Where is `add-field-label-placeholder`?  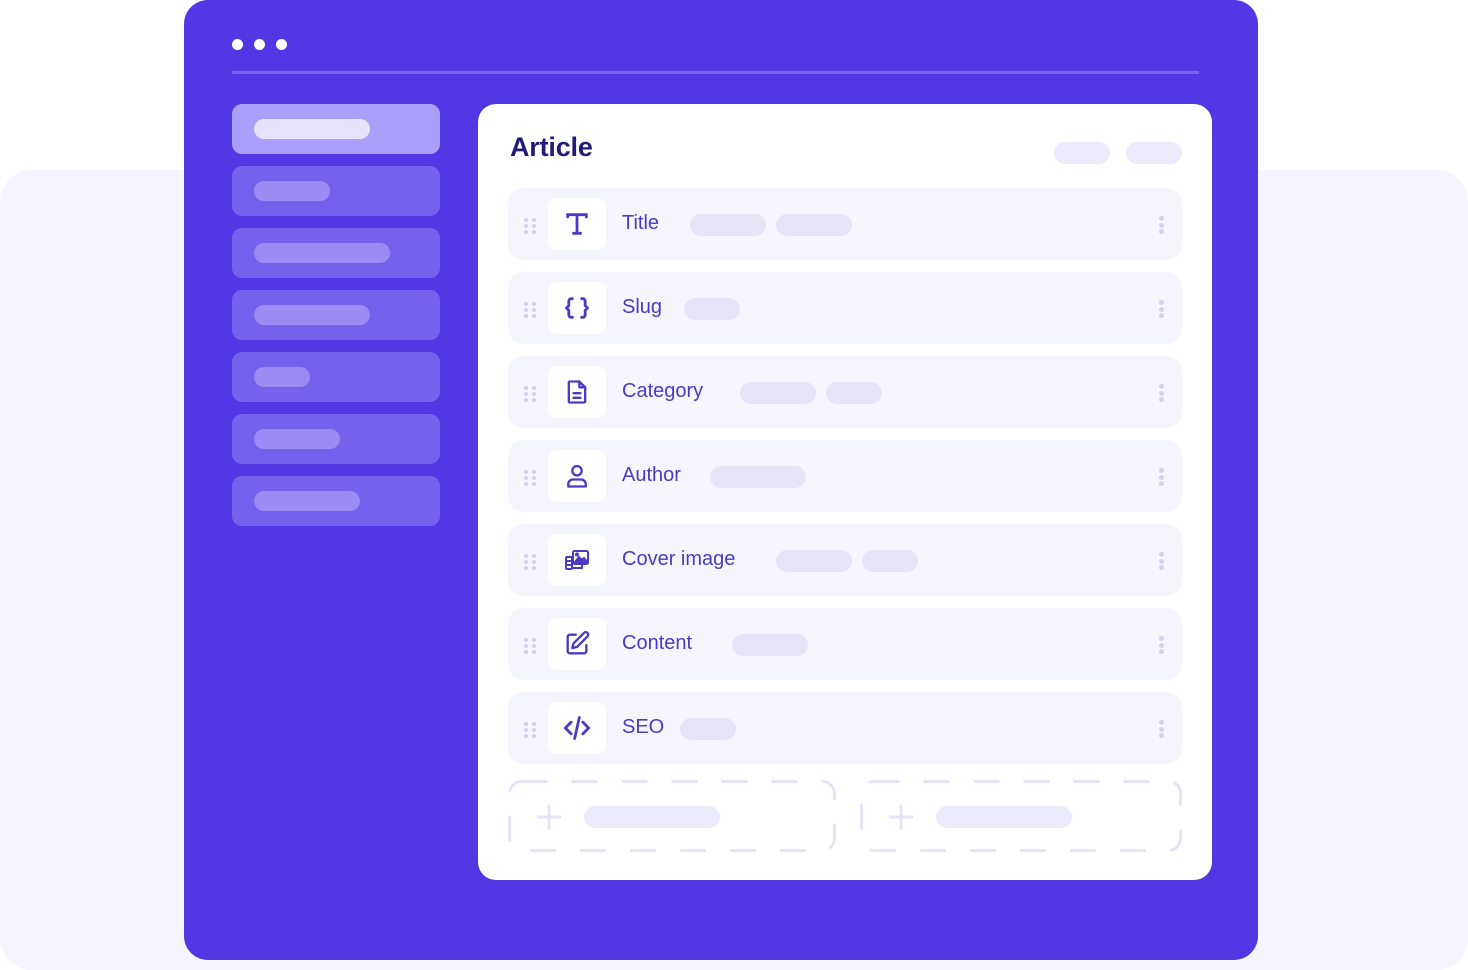
add-field-label-placeholder is located at coordinates (652, 817).